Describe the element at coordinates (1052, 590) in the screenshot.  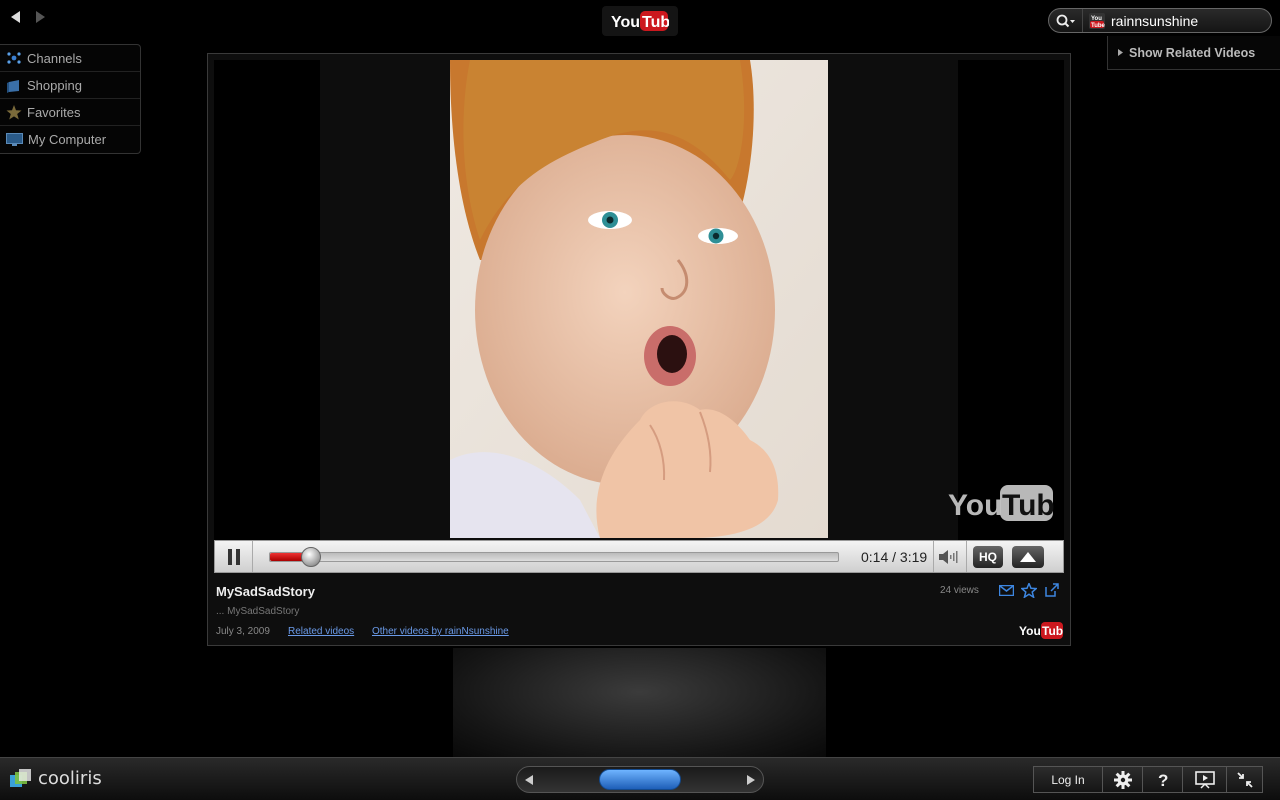
I see `external-link-icon` at that location.